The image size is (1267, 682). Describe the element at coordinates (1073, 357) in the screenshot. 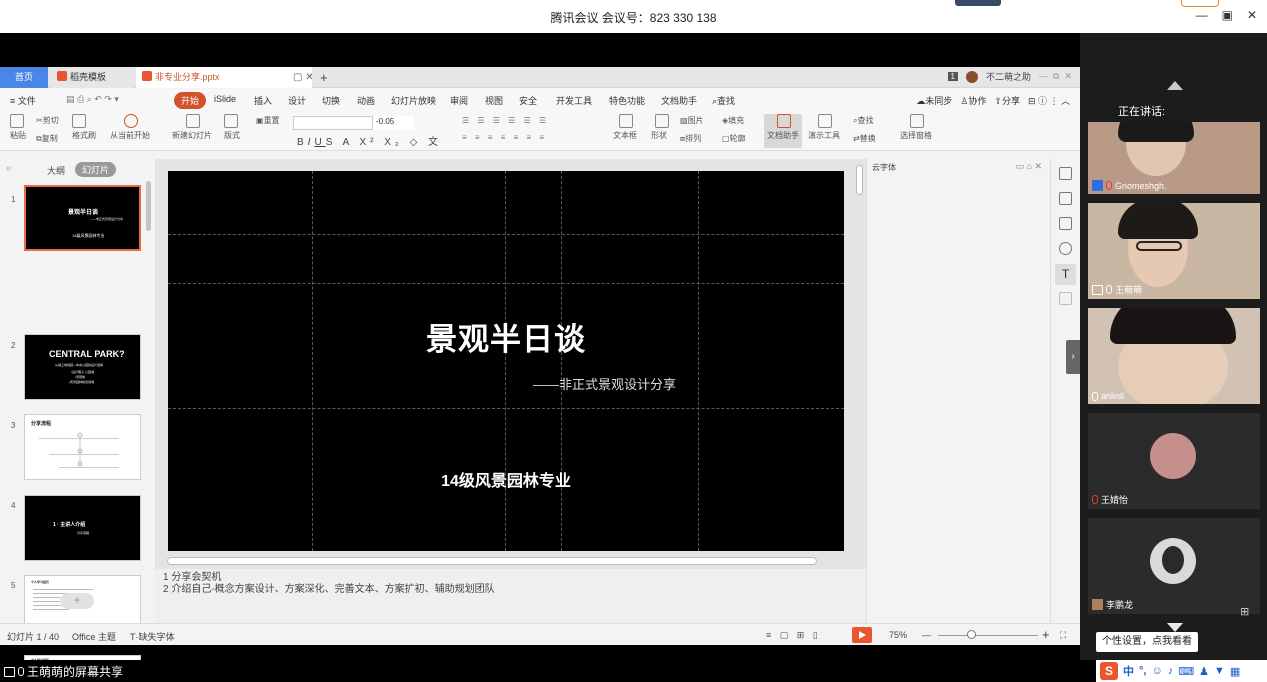

I see `expand-pane-chevron-icon: ›` at that location.